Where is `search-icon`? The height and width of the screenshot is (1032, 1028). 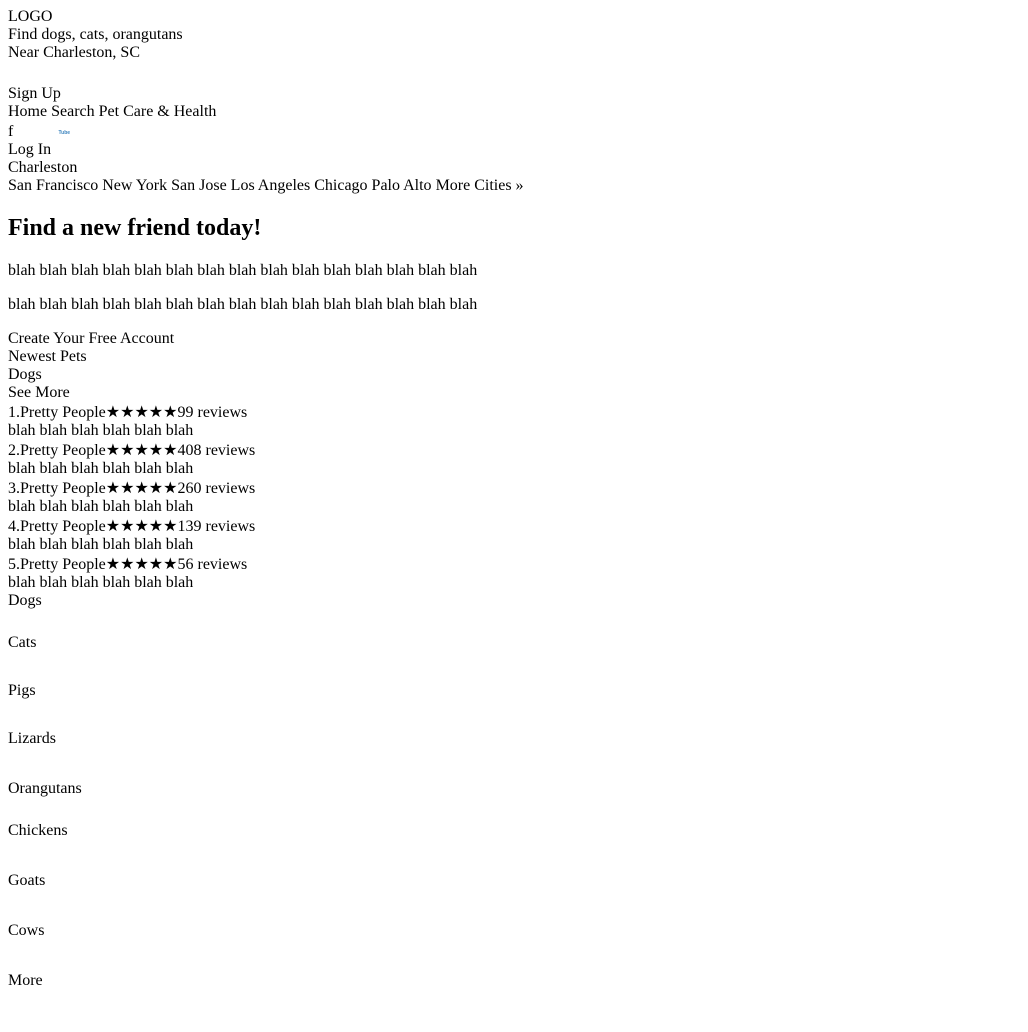
search-icon is located at coordinates (17, 71).